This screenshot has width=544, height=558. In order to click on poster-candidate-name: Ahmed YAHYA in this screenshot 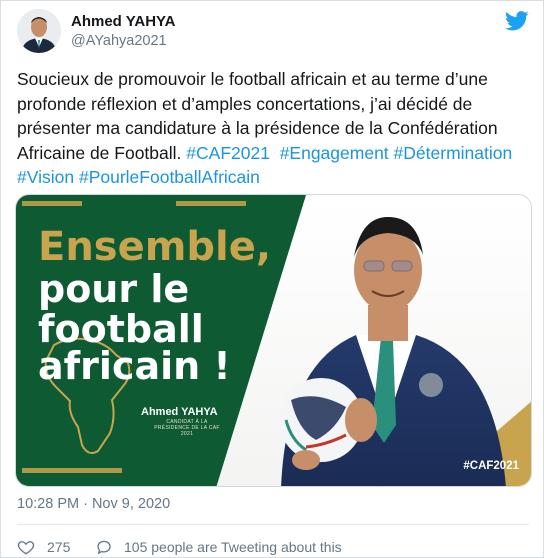, I will do `click(179, 412)`.